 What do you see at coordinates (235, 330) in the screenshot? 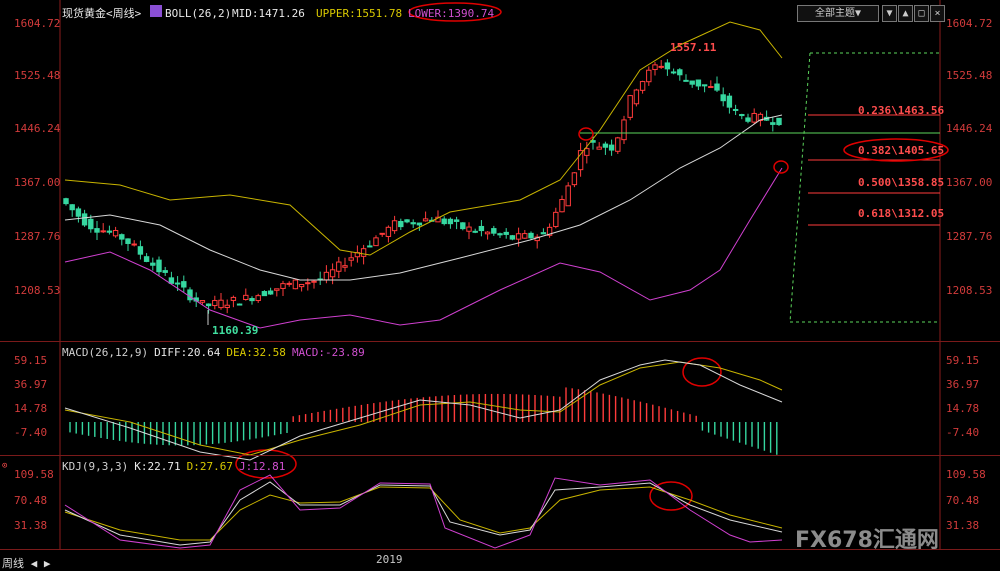
I see `low-price-label: 1160.39` at bounding box center [235, 330].